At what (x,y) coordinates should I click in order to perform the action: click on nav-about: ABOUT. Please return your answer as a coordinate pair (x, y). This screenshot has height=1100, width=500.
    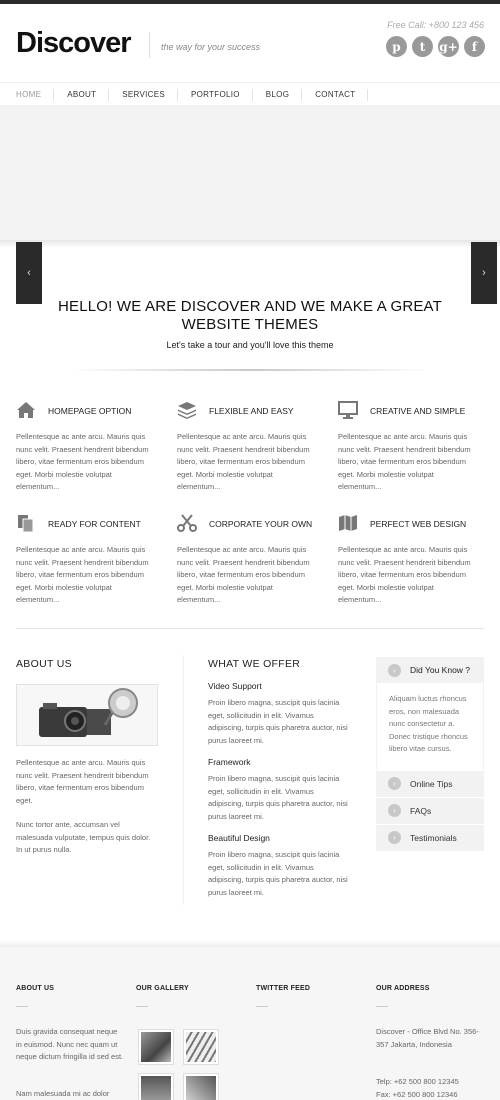
    Looking at the image, I should click on (88, 95).